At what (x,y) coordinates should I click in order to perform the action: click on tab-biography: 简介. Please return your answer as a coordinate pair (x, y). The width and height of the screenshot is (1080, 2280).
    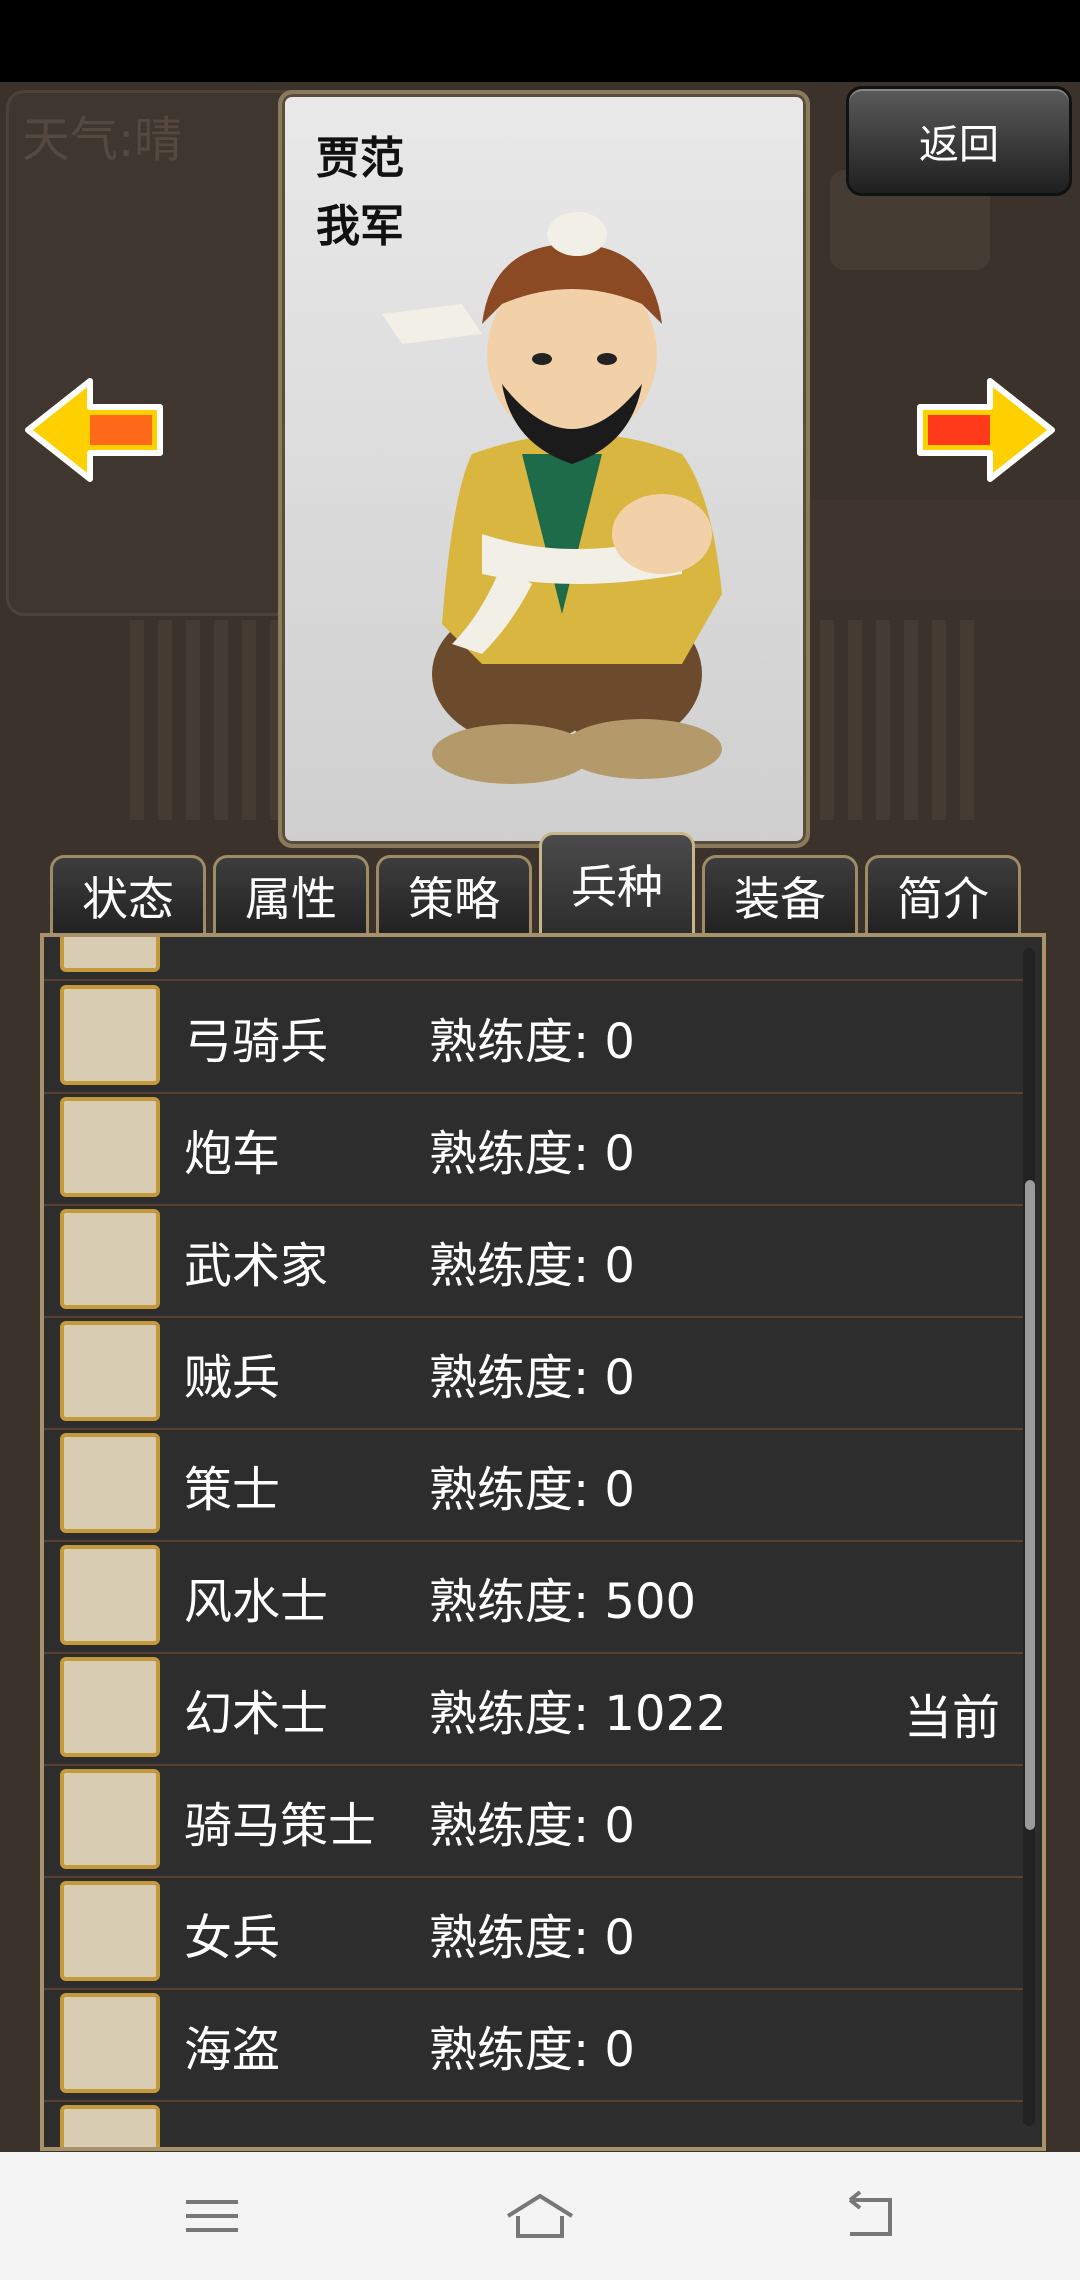
    Looking at the image, I should click on (943, 894).